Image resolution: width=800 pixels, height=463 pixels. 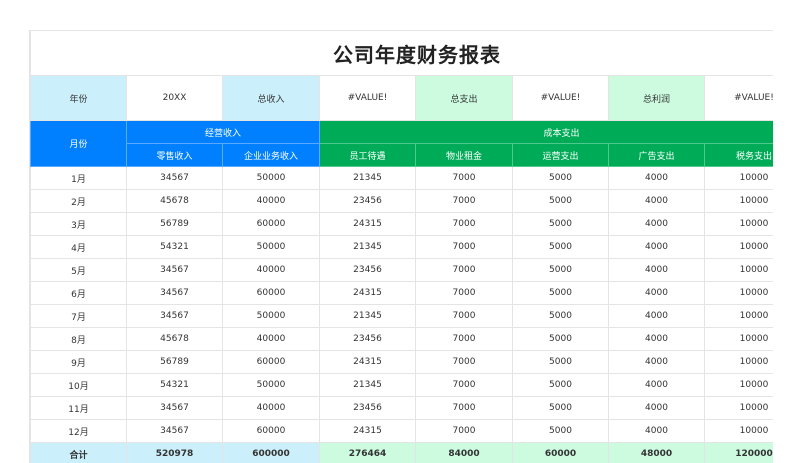 I want to click on total-profit-value: #VALUE!, so click(x=738, y=98).